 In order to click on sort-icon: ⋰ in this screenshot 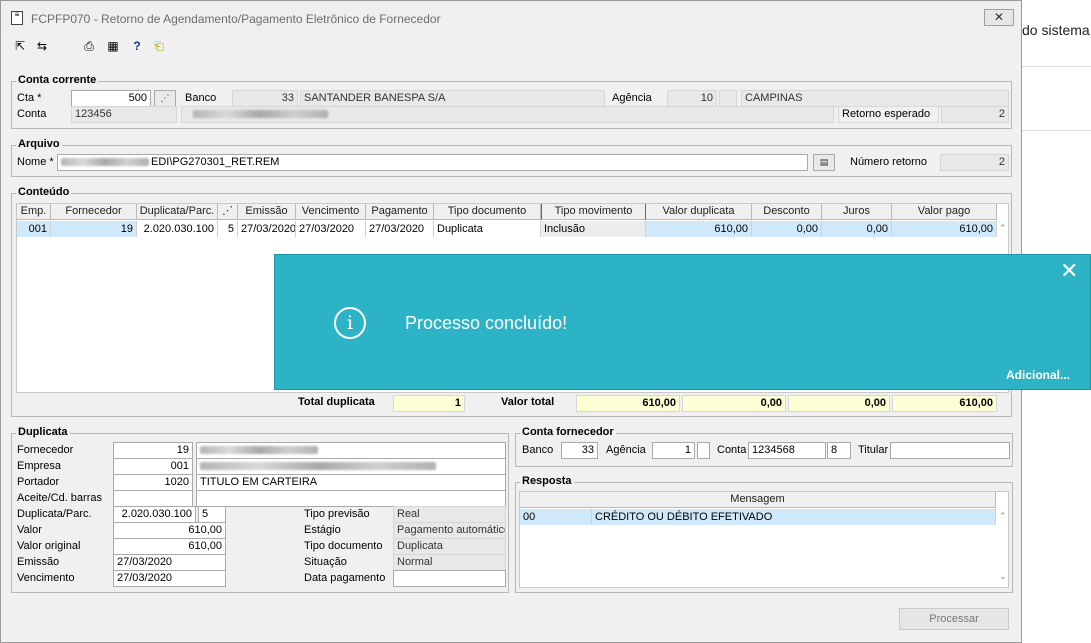, I will do `click(227, 211)`.